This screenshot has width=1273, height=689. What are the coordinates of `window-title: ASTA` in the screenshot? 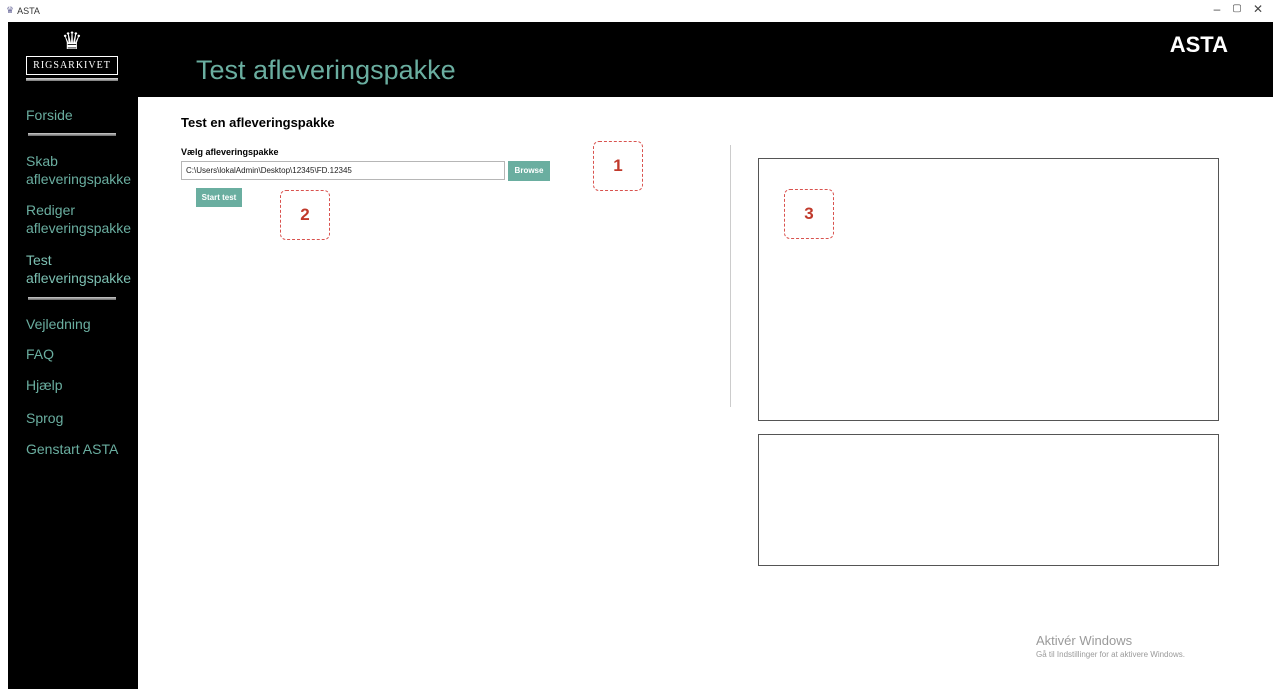 It's located at (28, 10).